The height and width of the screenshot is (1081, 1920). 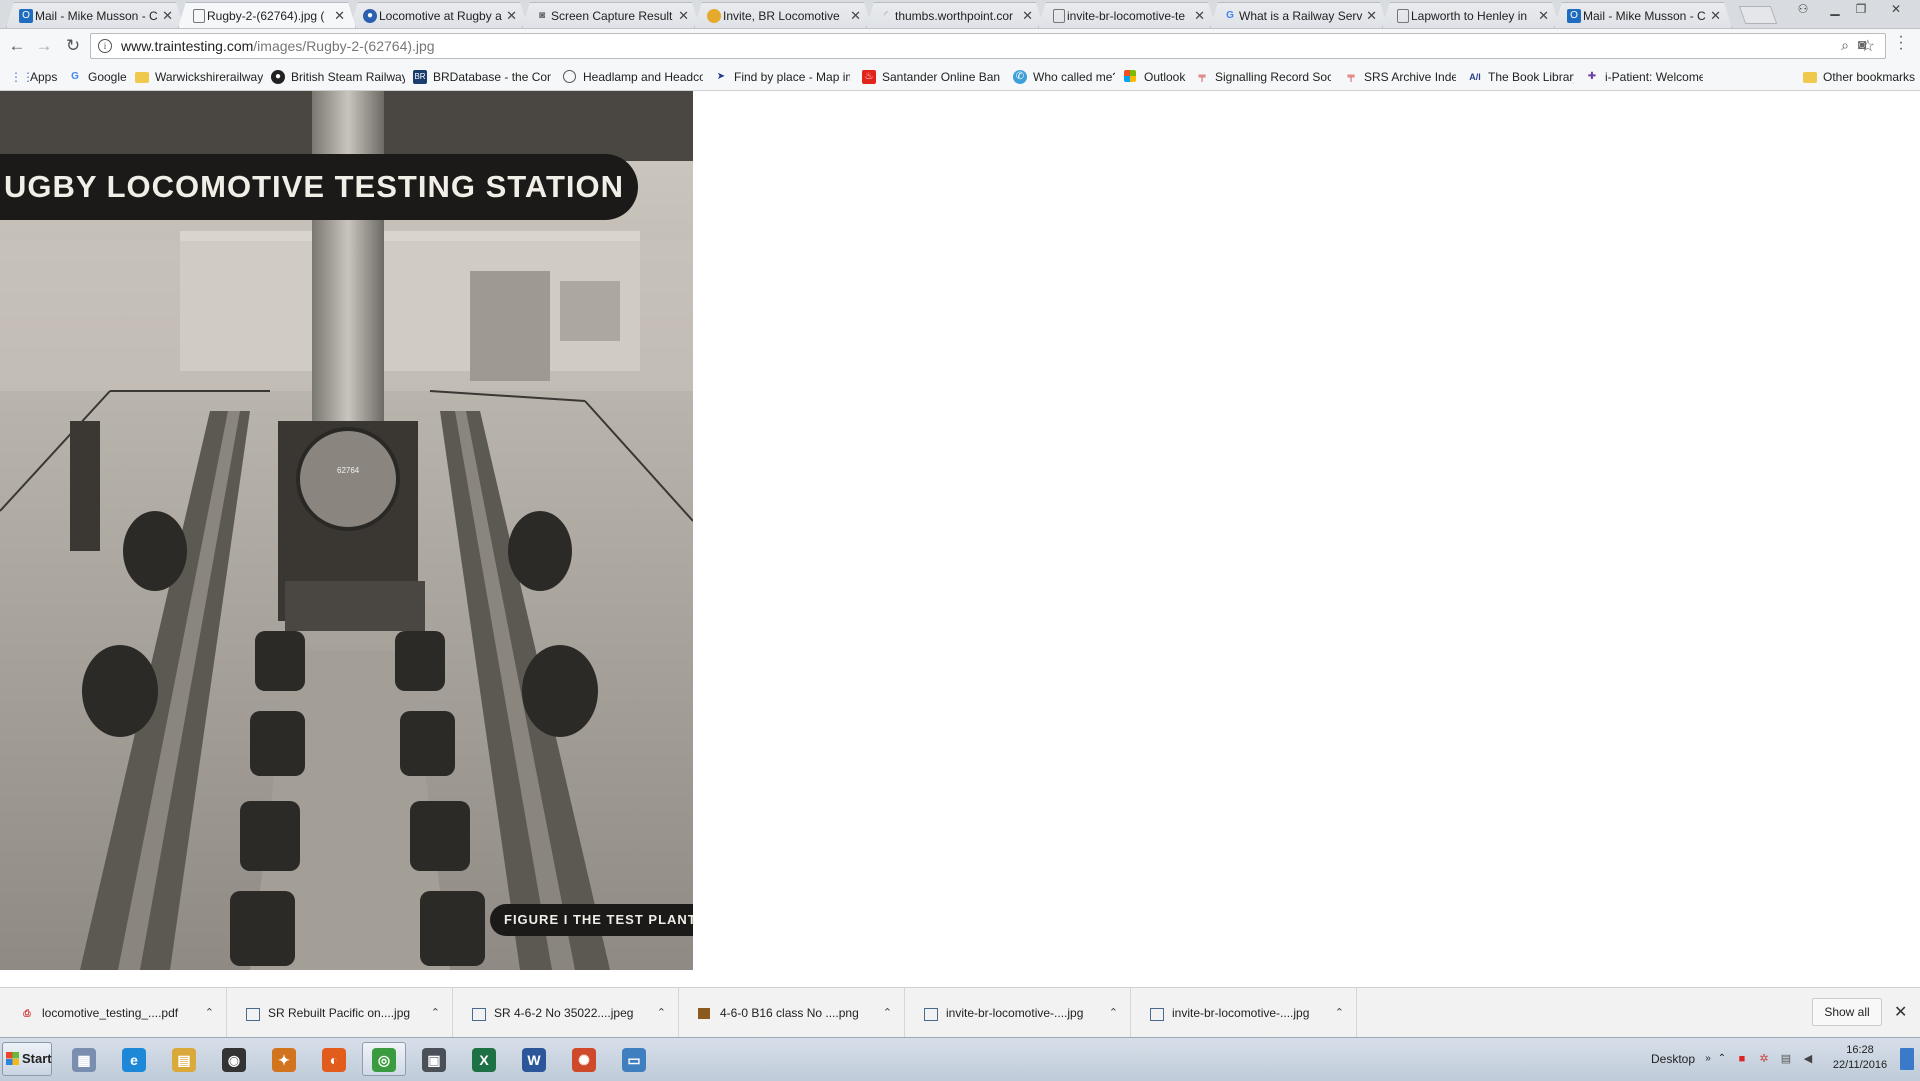 I want to click on camera-extension-icon: ◙, so click(x=1862, y=44).